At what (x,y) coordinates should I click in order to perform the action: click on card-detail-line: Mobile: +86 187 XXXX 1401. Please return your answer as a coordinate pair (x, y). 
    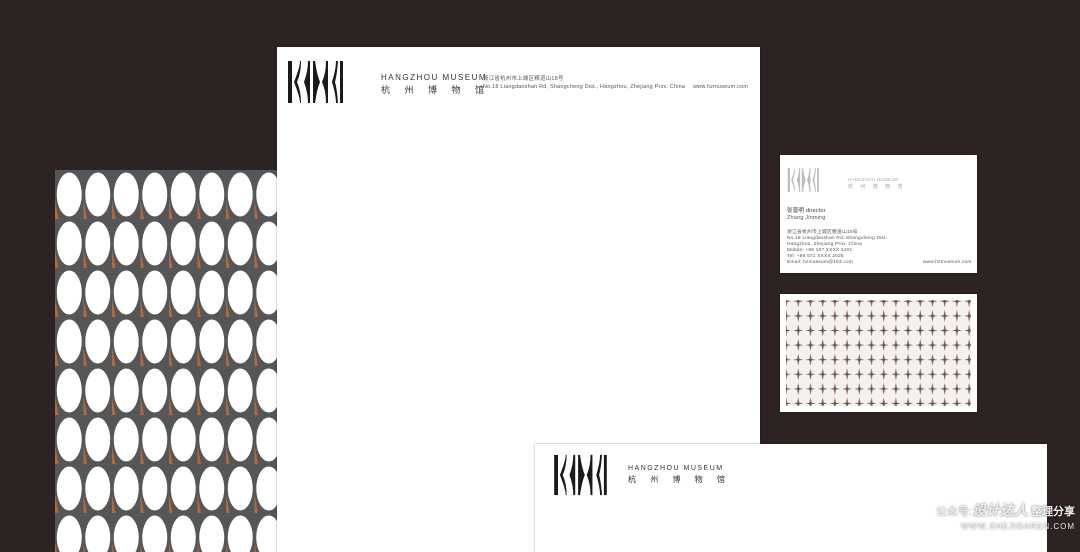
    Looking at the image, I should click on (820, 250).